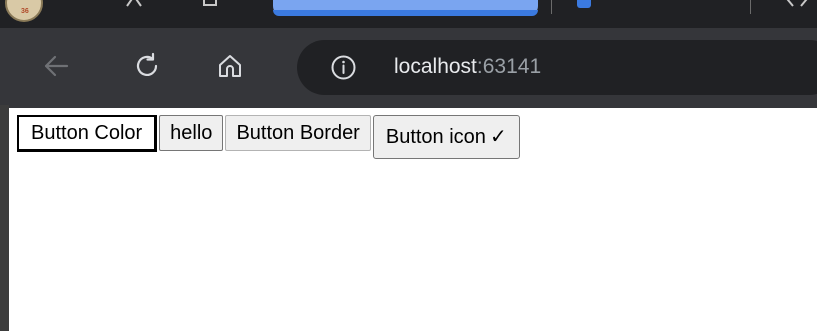  I want to click on tab-strip: 36, so click(408, 14).